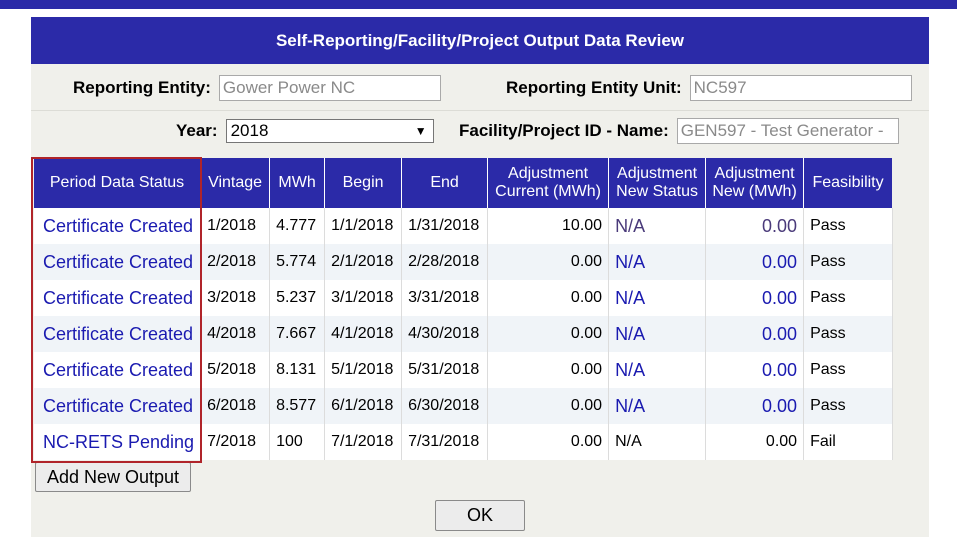  I want to click on mwh-cell: 5.774, so click(297, 262).